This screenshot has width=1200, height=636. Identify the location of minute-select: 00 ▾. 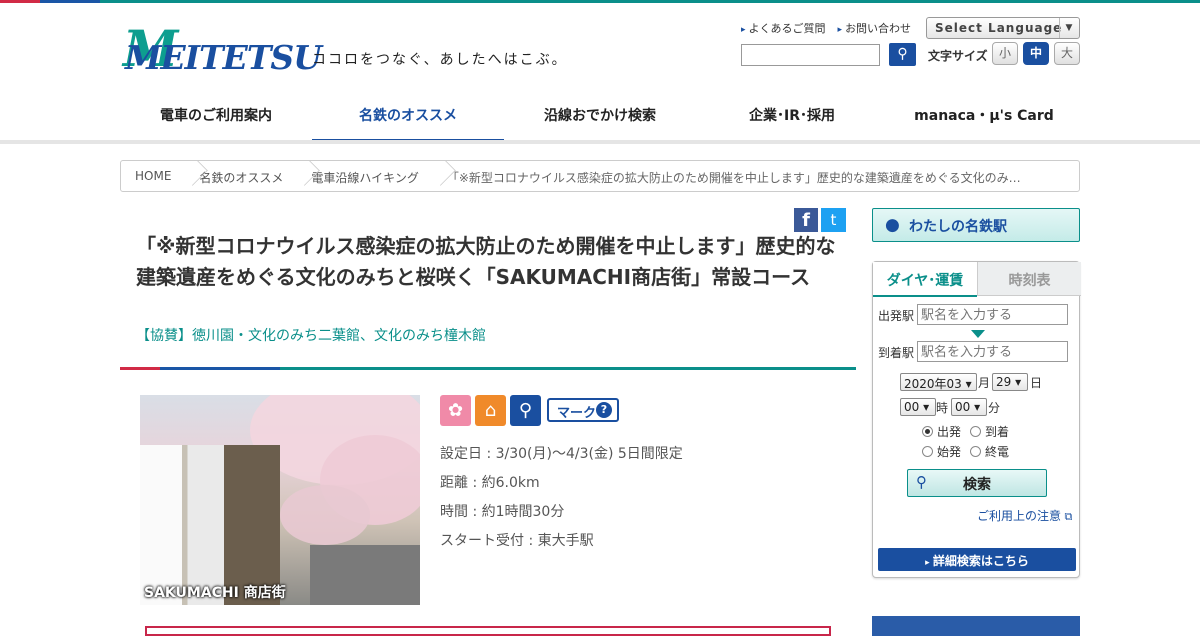
(969, 407).